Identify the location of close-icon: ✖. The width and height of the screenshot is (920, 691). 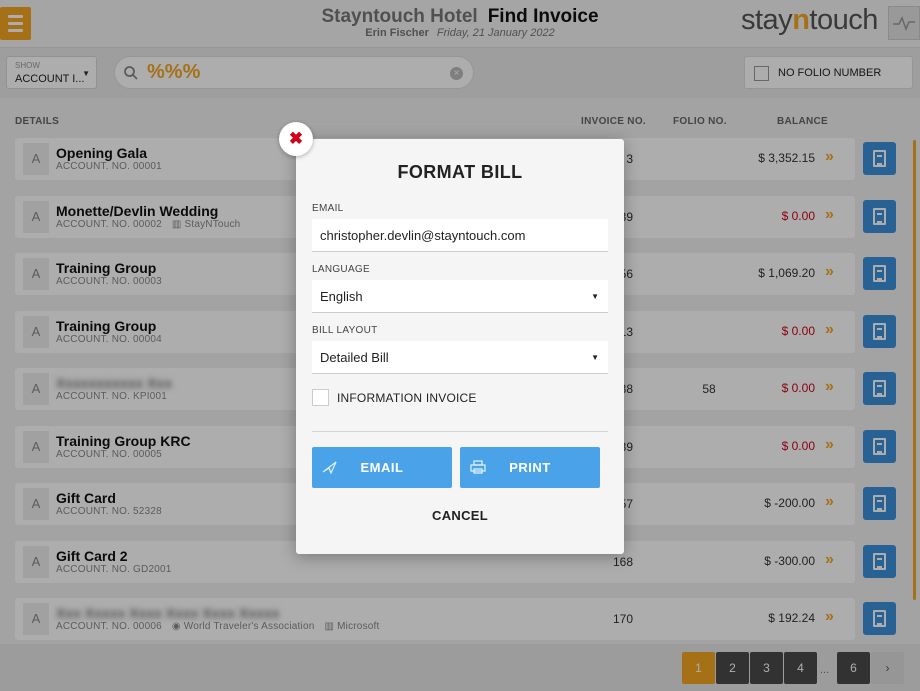
(296, 139).